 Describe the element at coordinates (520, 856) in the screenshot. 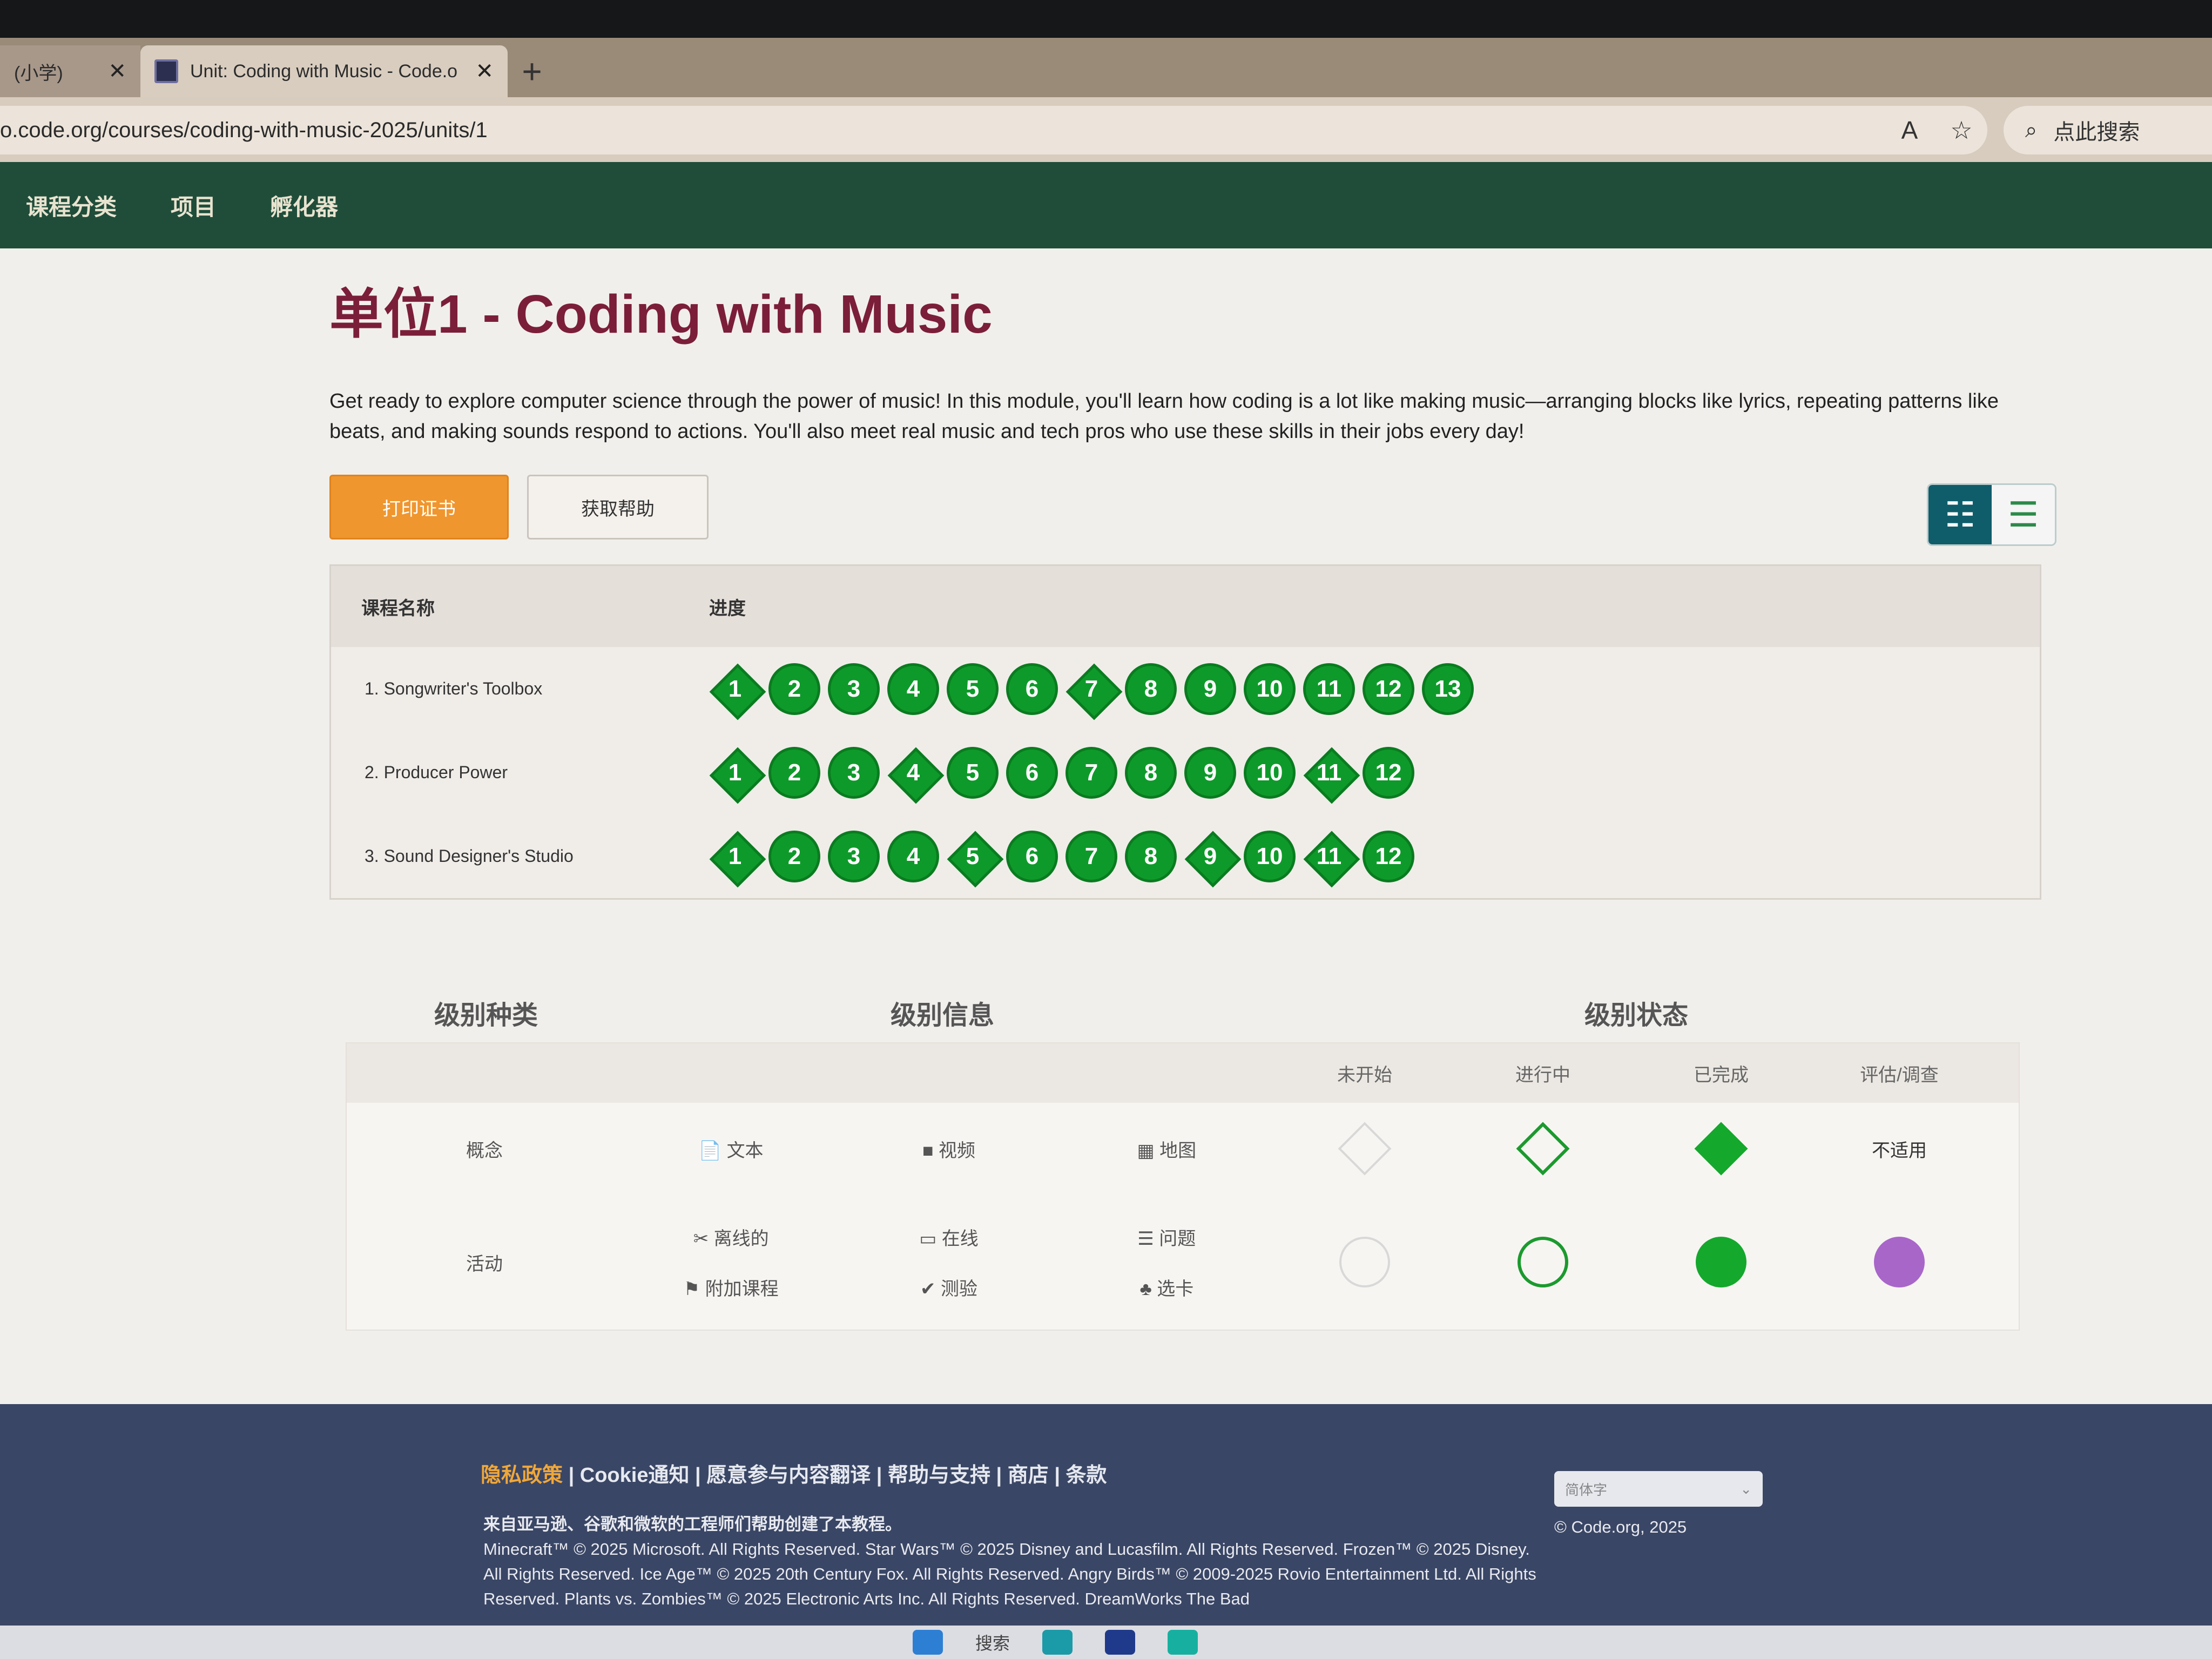

I see `lesson-name: 3. Sound Designer's Studio` at that location.